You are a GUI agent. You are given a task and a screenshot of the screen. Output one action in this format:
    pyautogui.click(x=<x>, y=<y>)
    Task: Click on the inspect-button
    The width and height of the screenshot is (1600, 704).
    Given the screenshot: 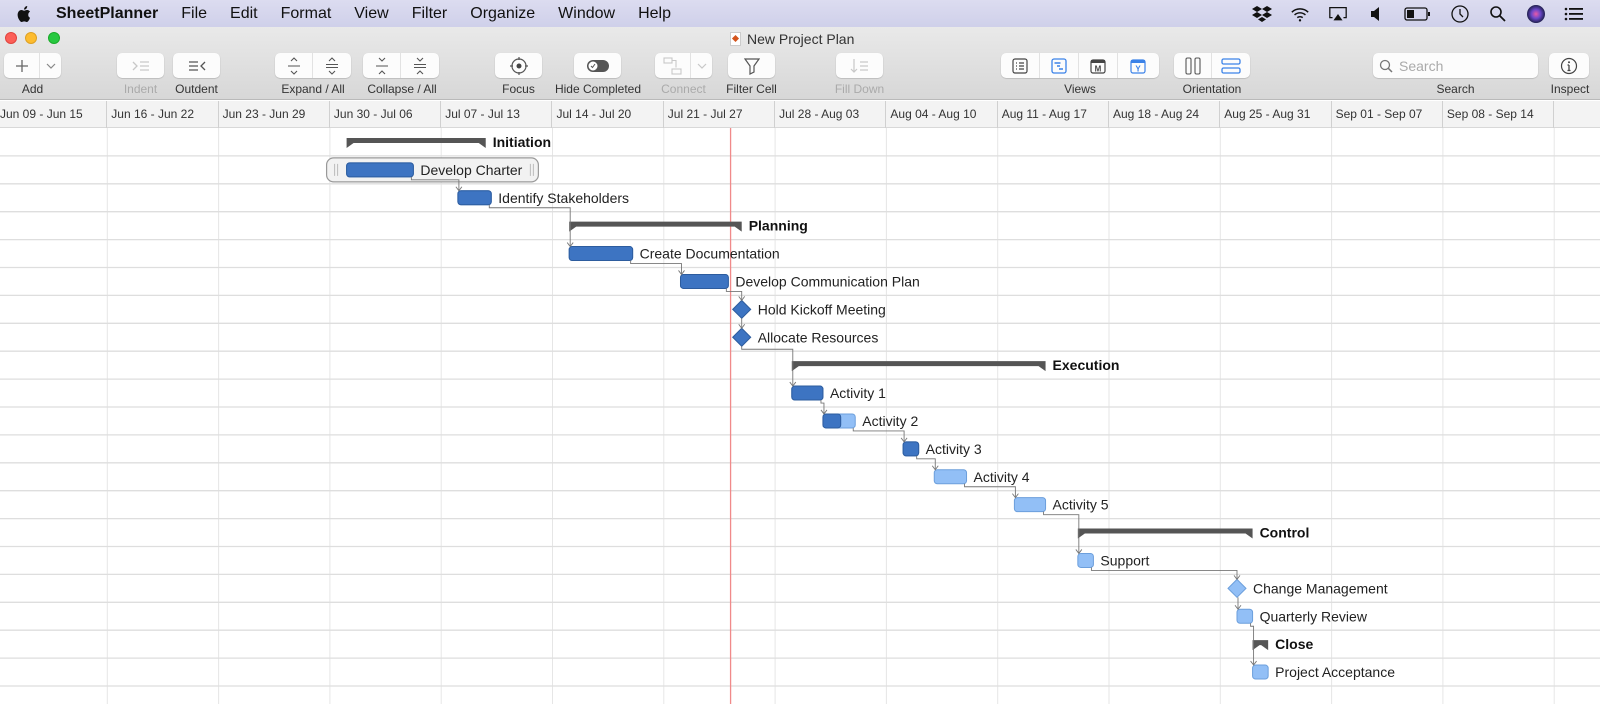 What is the action you would take?
    pyautogui.click(x=1569, y=65)
    